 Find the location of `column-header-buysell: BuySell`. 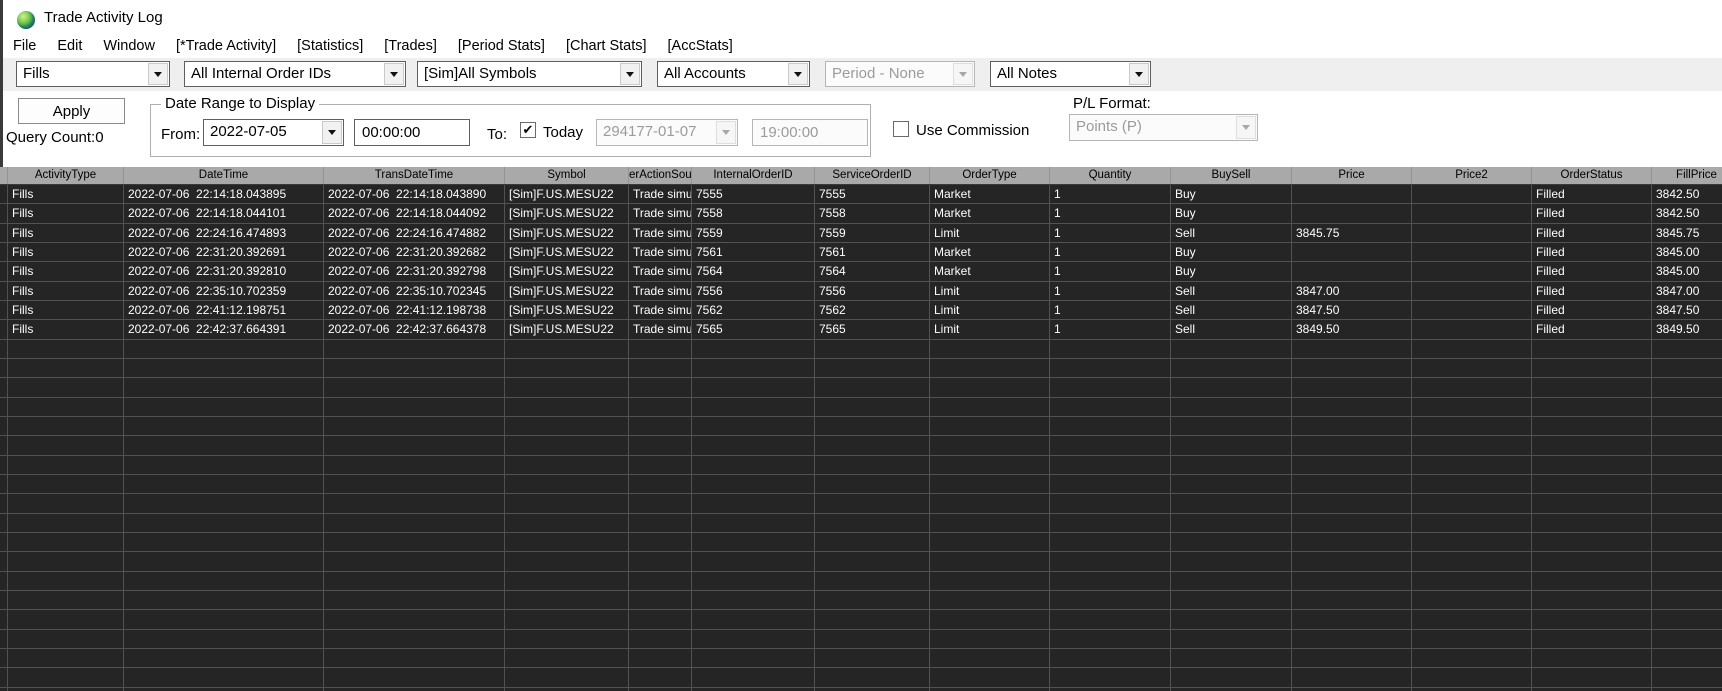

column-header-buysell: BuySell is located at coordinates (1231, 175).